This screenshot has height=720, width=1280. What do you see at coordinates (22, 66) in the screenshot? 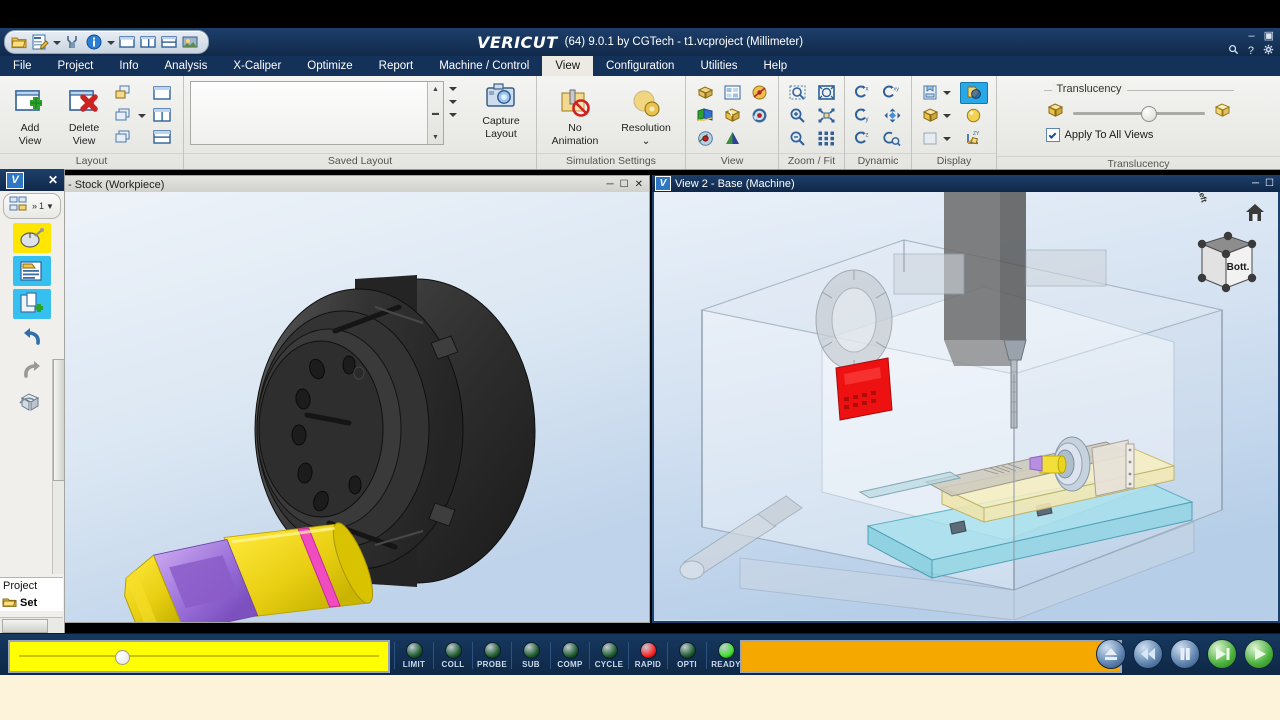
I see `menu-item-file: File` at bounding box center [22, 66].